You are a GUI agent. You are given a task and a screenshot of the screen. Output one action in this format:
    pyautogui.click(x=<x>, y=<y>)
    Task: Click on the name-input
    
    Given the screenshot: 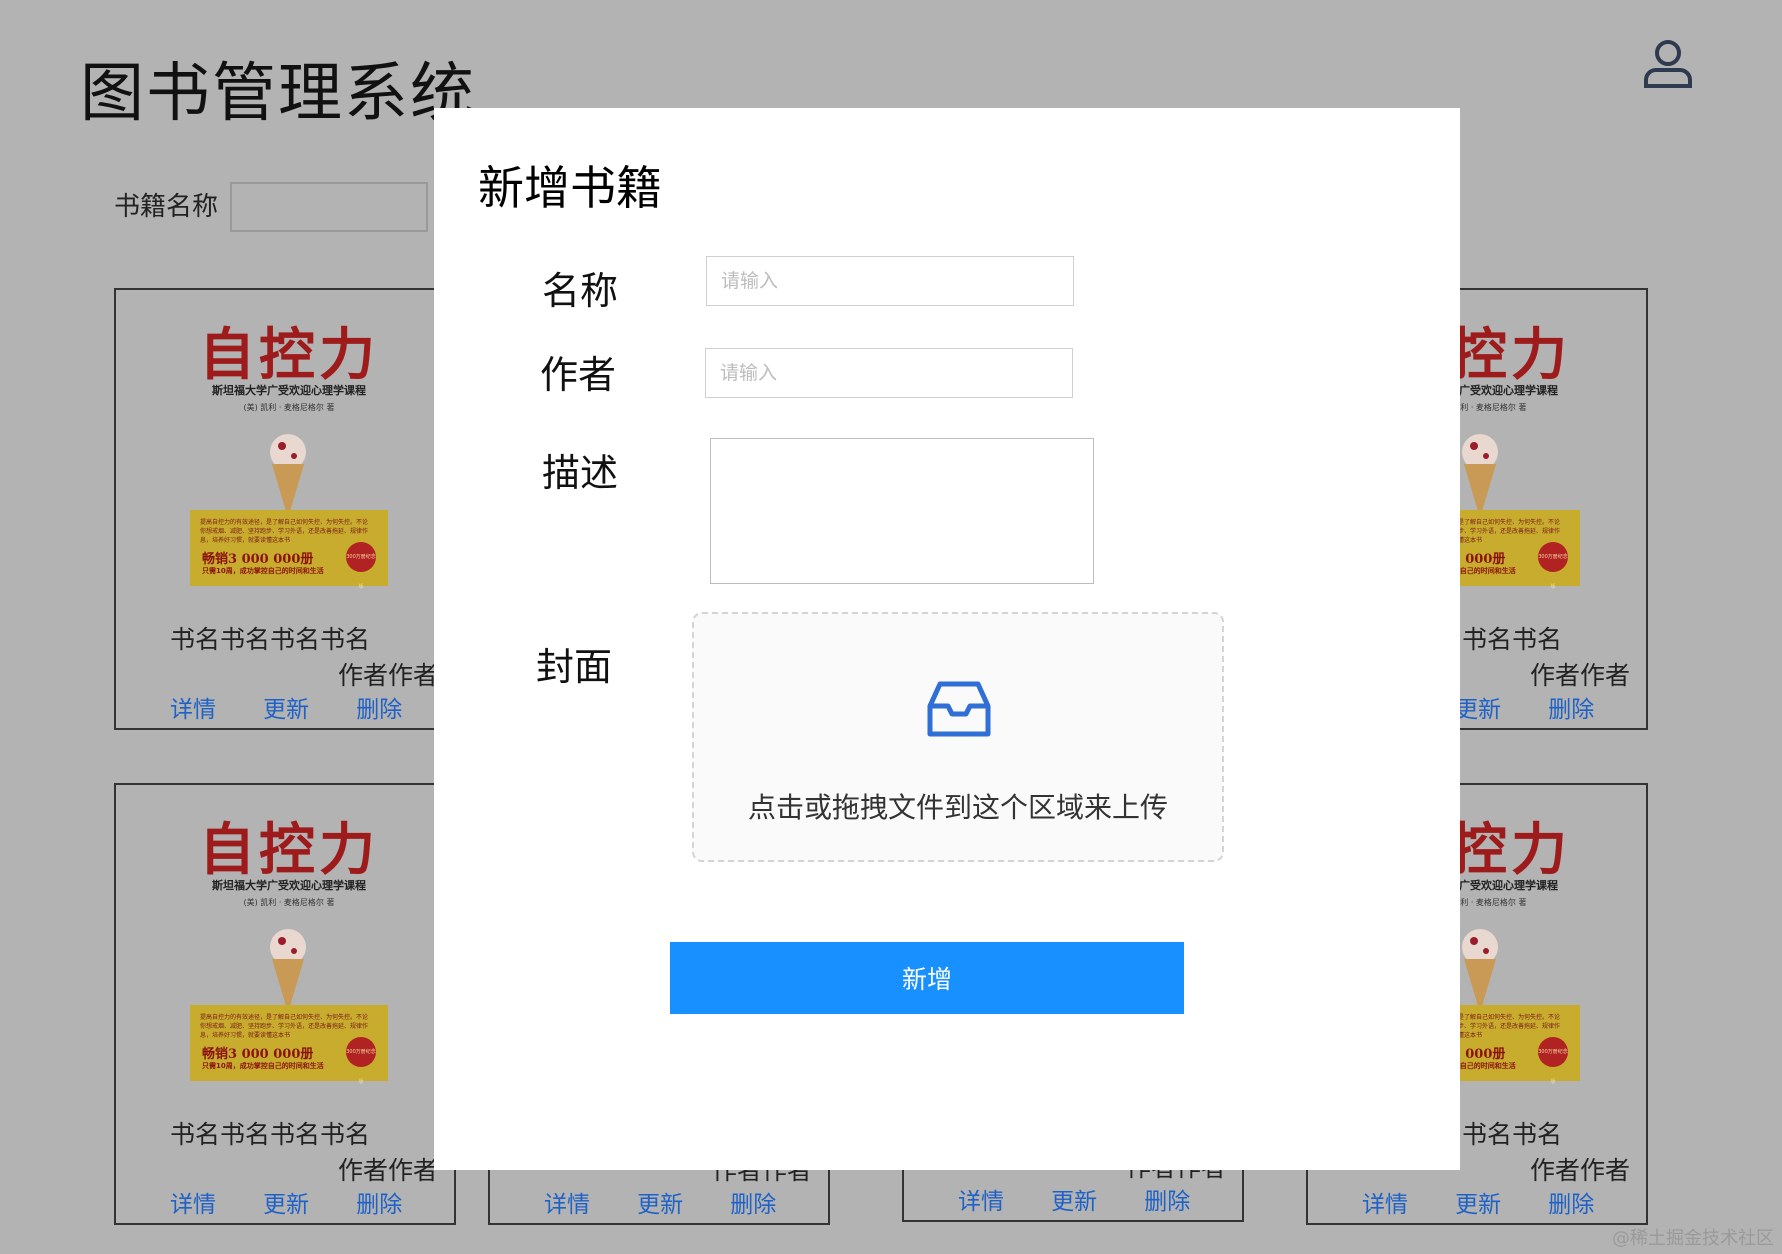 What is the action you would take?
    pyautogui.click(x=890, y=281)
    